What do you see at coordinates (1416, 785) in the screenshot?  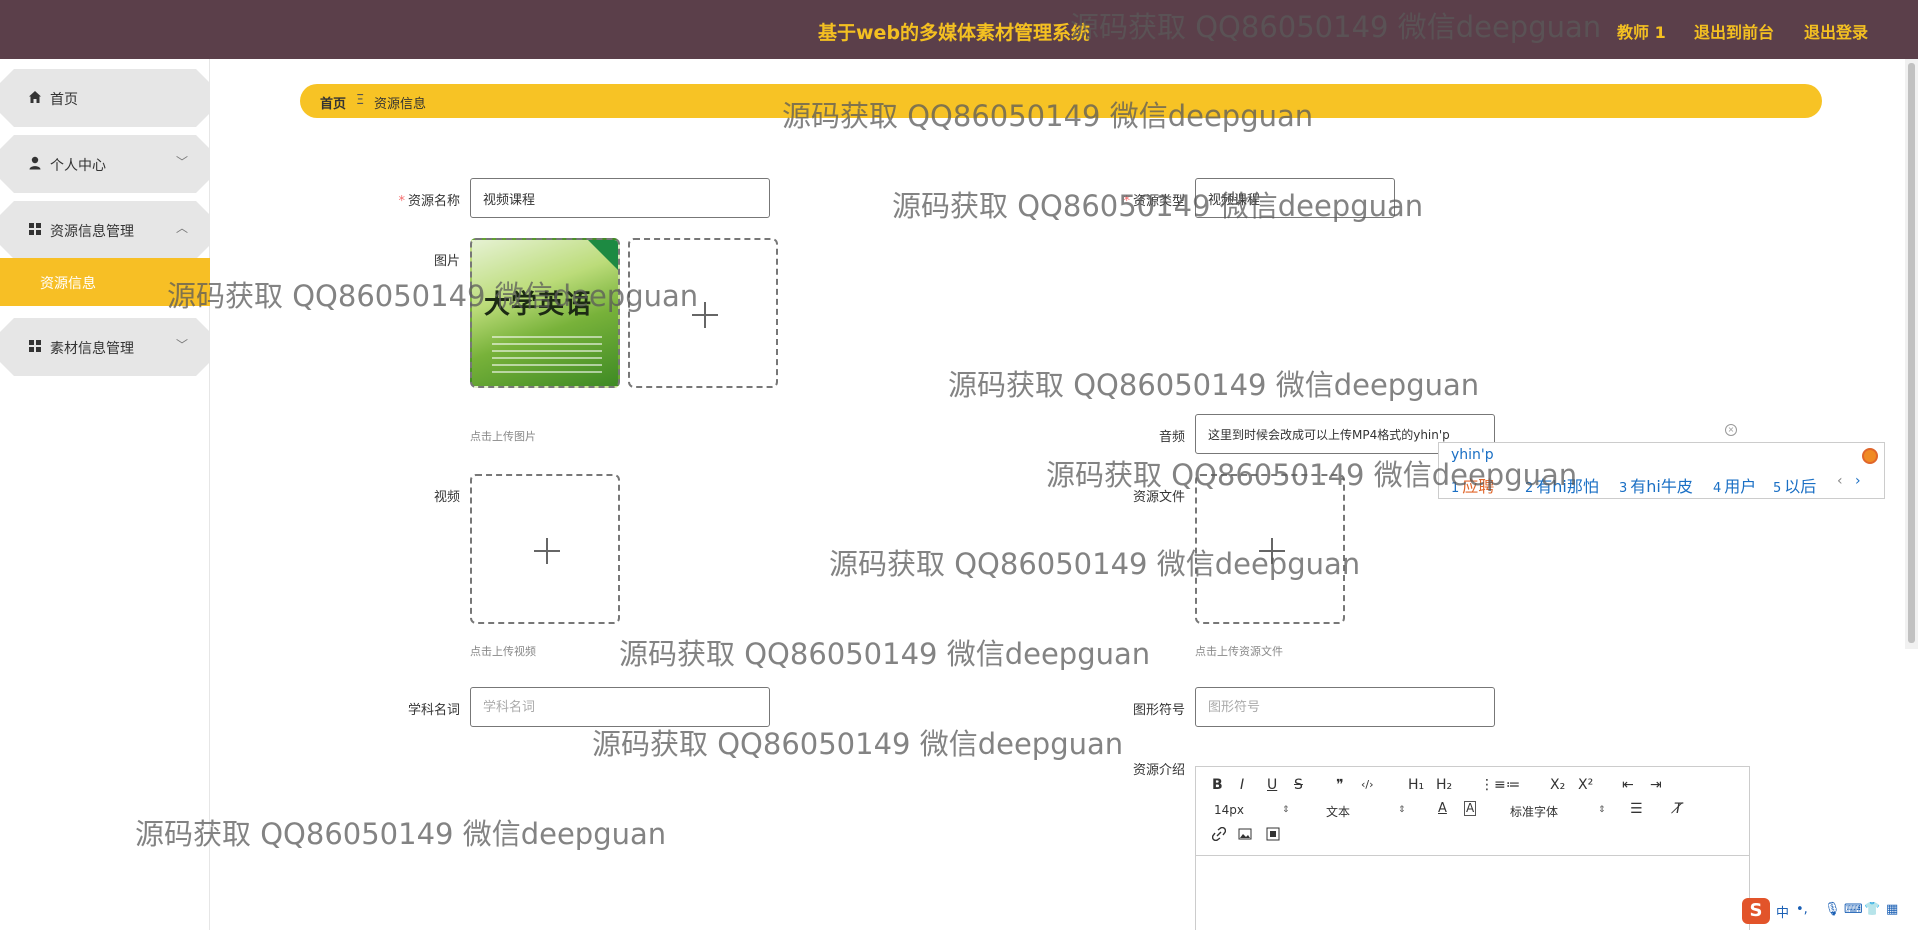 I see `h1-button: H₁` at bounding box center [1416, 785].